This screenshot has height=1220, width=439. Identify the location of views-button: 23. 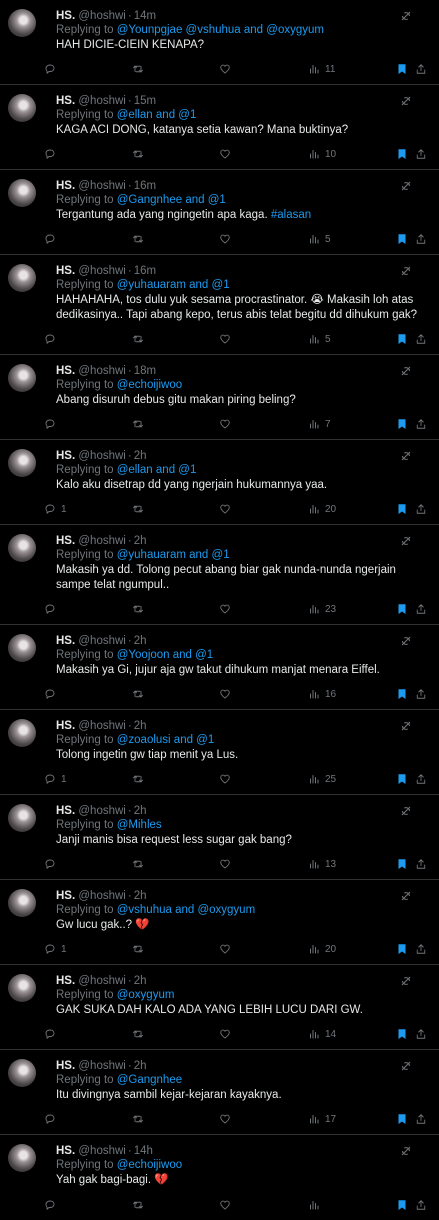
(322, 609).